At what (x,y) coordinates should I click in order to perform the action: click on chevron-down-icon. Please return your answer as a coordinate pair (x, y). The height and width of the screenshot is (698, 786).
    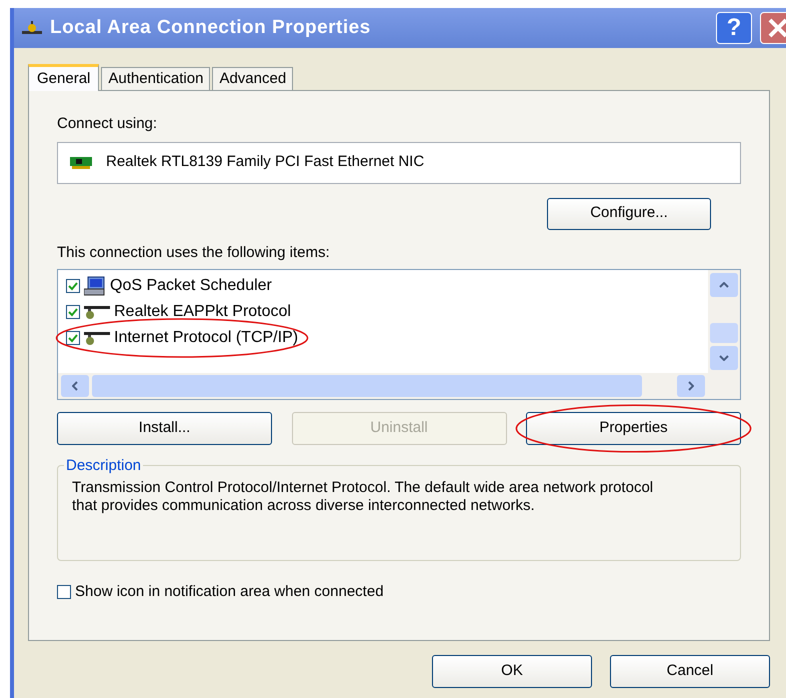
    Looking at the image, I should click on (724, 358).